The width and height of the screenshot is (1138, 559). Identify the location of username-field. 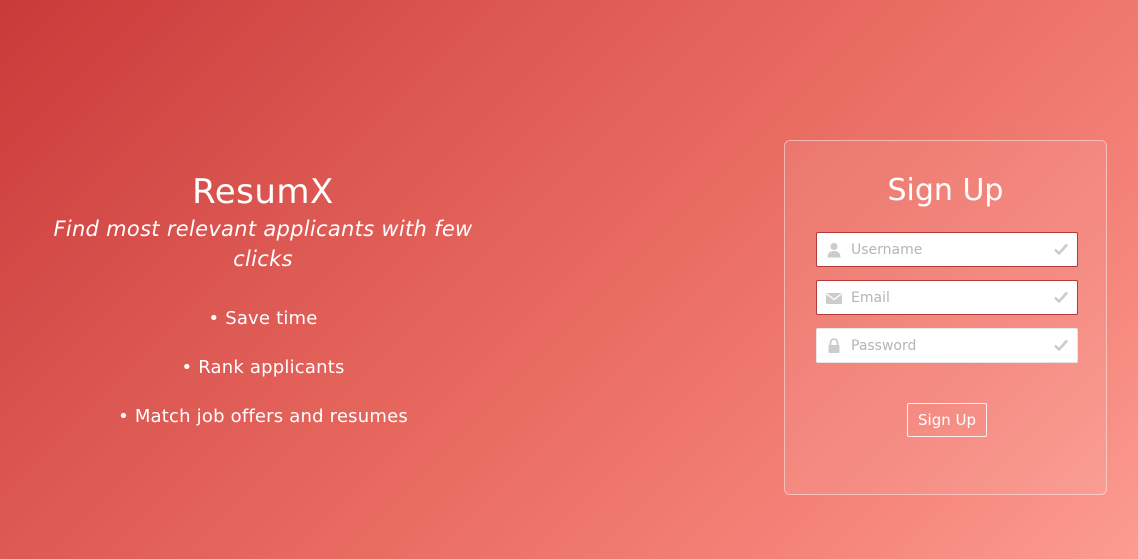
(947, 249).